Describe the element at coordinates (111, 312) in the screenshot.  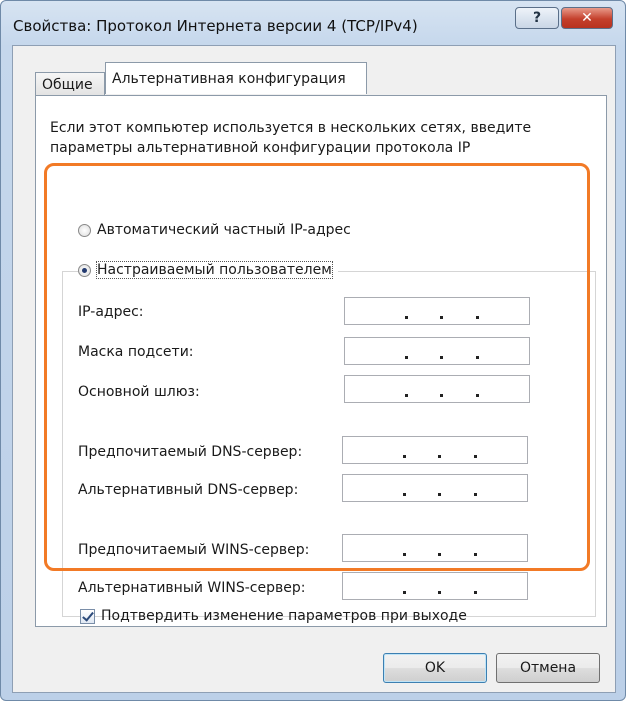
I see `ip-address-label: IP-адрес:` at that location.